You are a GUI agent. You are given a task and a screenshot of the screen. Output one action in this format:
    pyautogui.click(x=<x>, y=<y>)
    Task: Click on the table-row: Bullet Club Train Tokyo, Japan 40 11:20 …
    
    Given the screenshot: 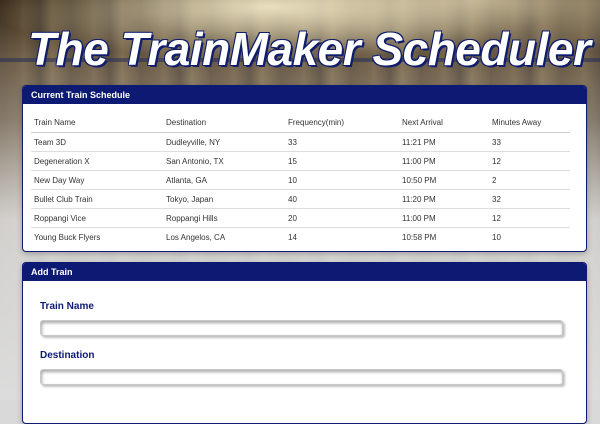 What is the action you would take?
    pyautogui.click(x=300, y=199)
    